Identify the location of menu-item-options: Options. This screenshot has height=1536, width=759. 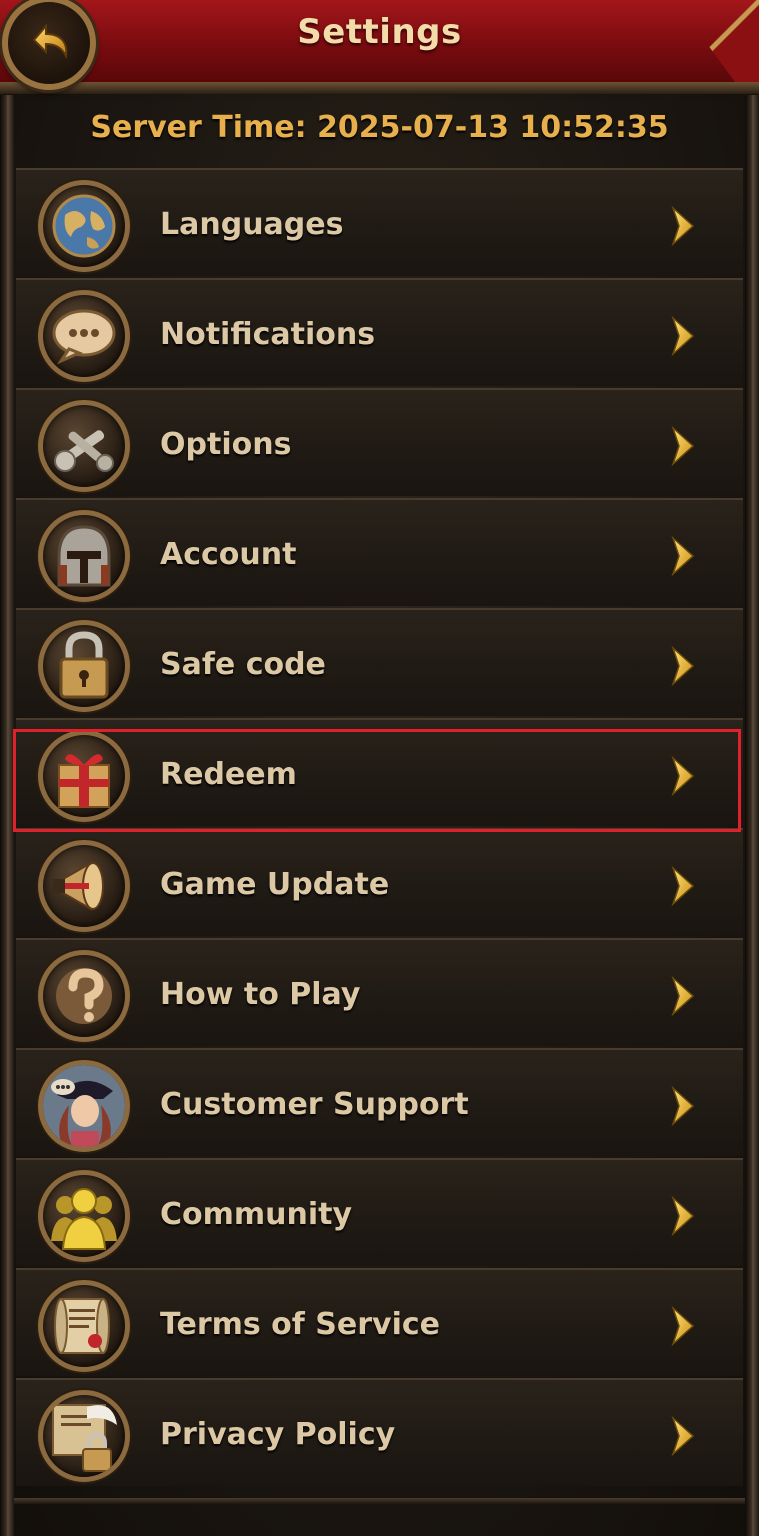
(379, 442).